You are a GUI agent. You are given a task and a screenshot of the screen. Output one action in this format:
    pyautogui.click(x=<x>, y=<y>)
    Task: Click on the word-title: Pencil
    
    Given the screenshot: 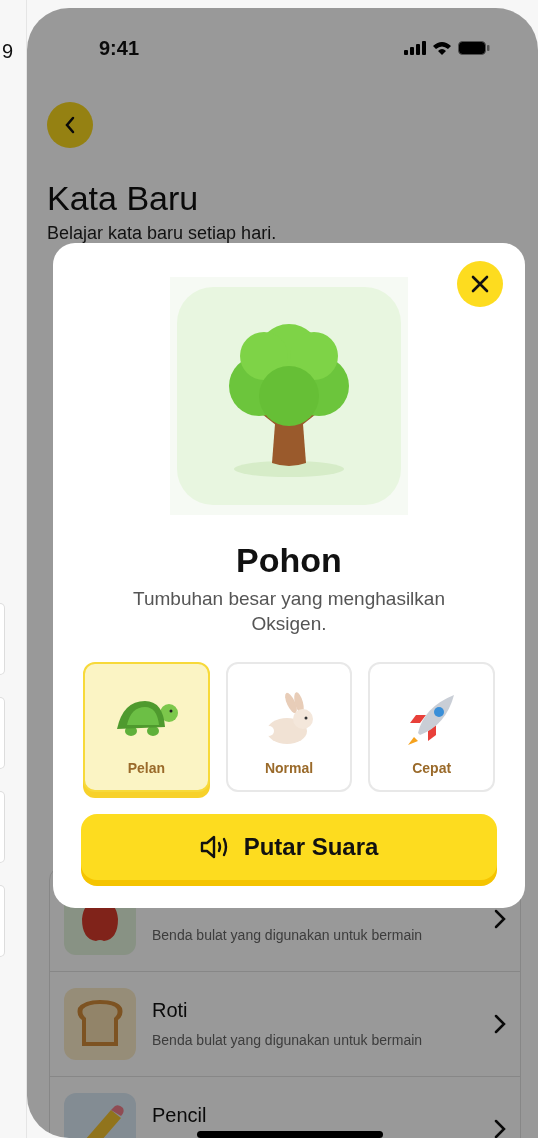 What is the action you would take?
    pyautogui.click(x=179, y=1115)
    